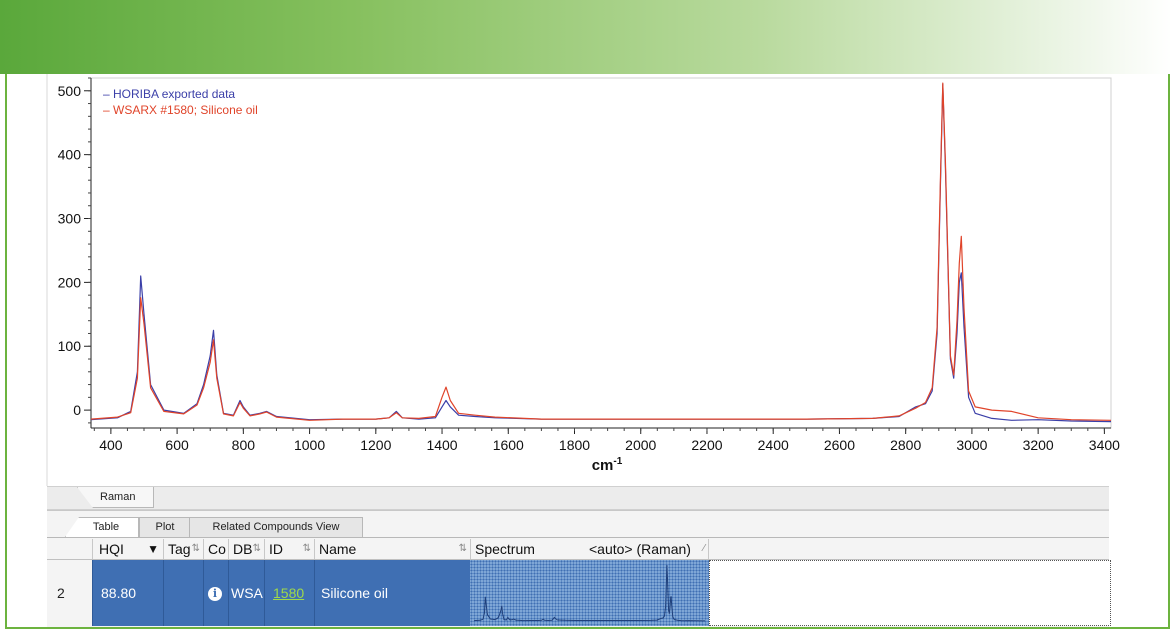  I want to click on y-tick-label: 500, so click(70, 91).